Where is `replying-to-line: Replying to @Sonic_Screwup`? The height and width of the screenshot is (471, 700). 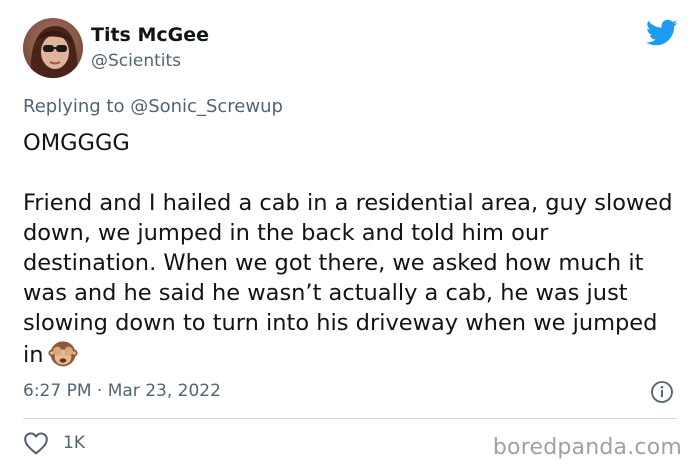
replying-to-line: Replying to @Sonic_Screwup is located at coordinates (153, 107).